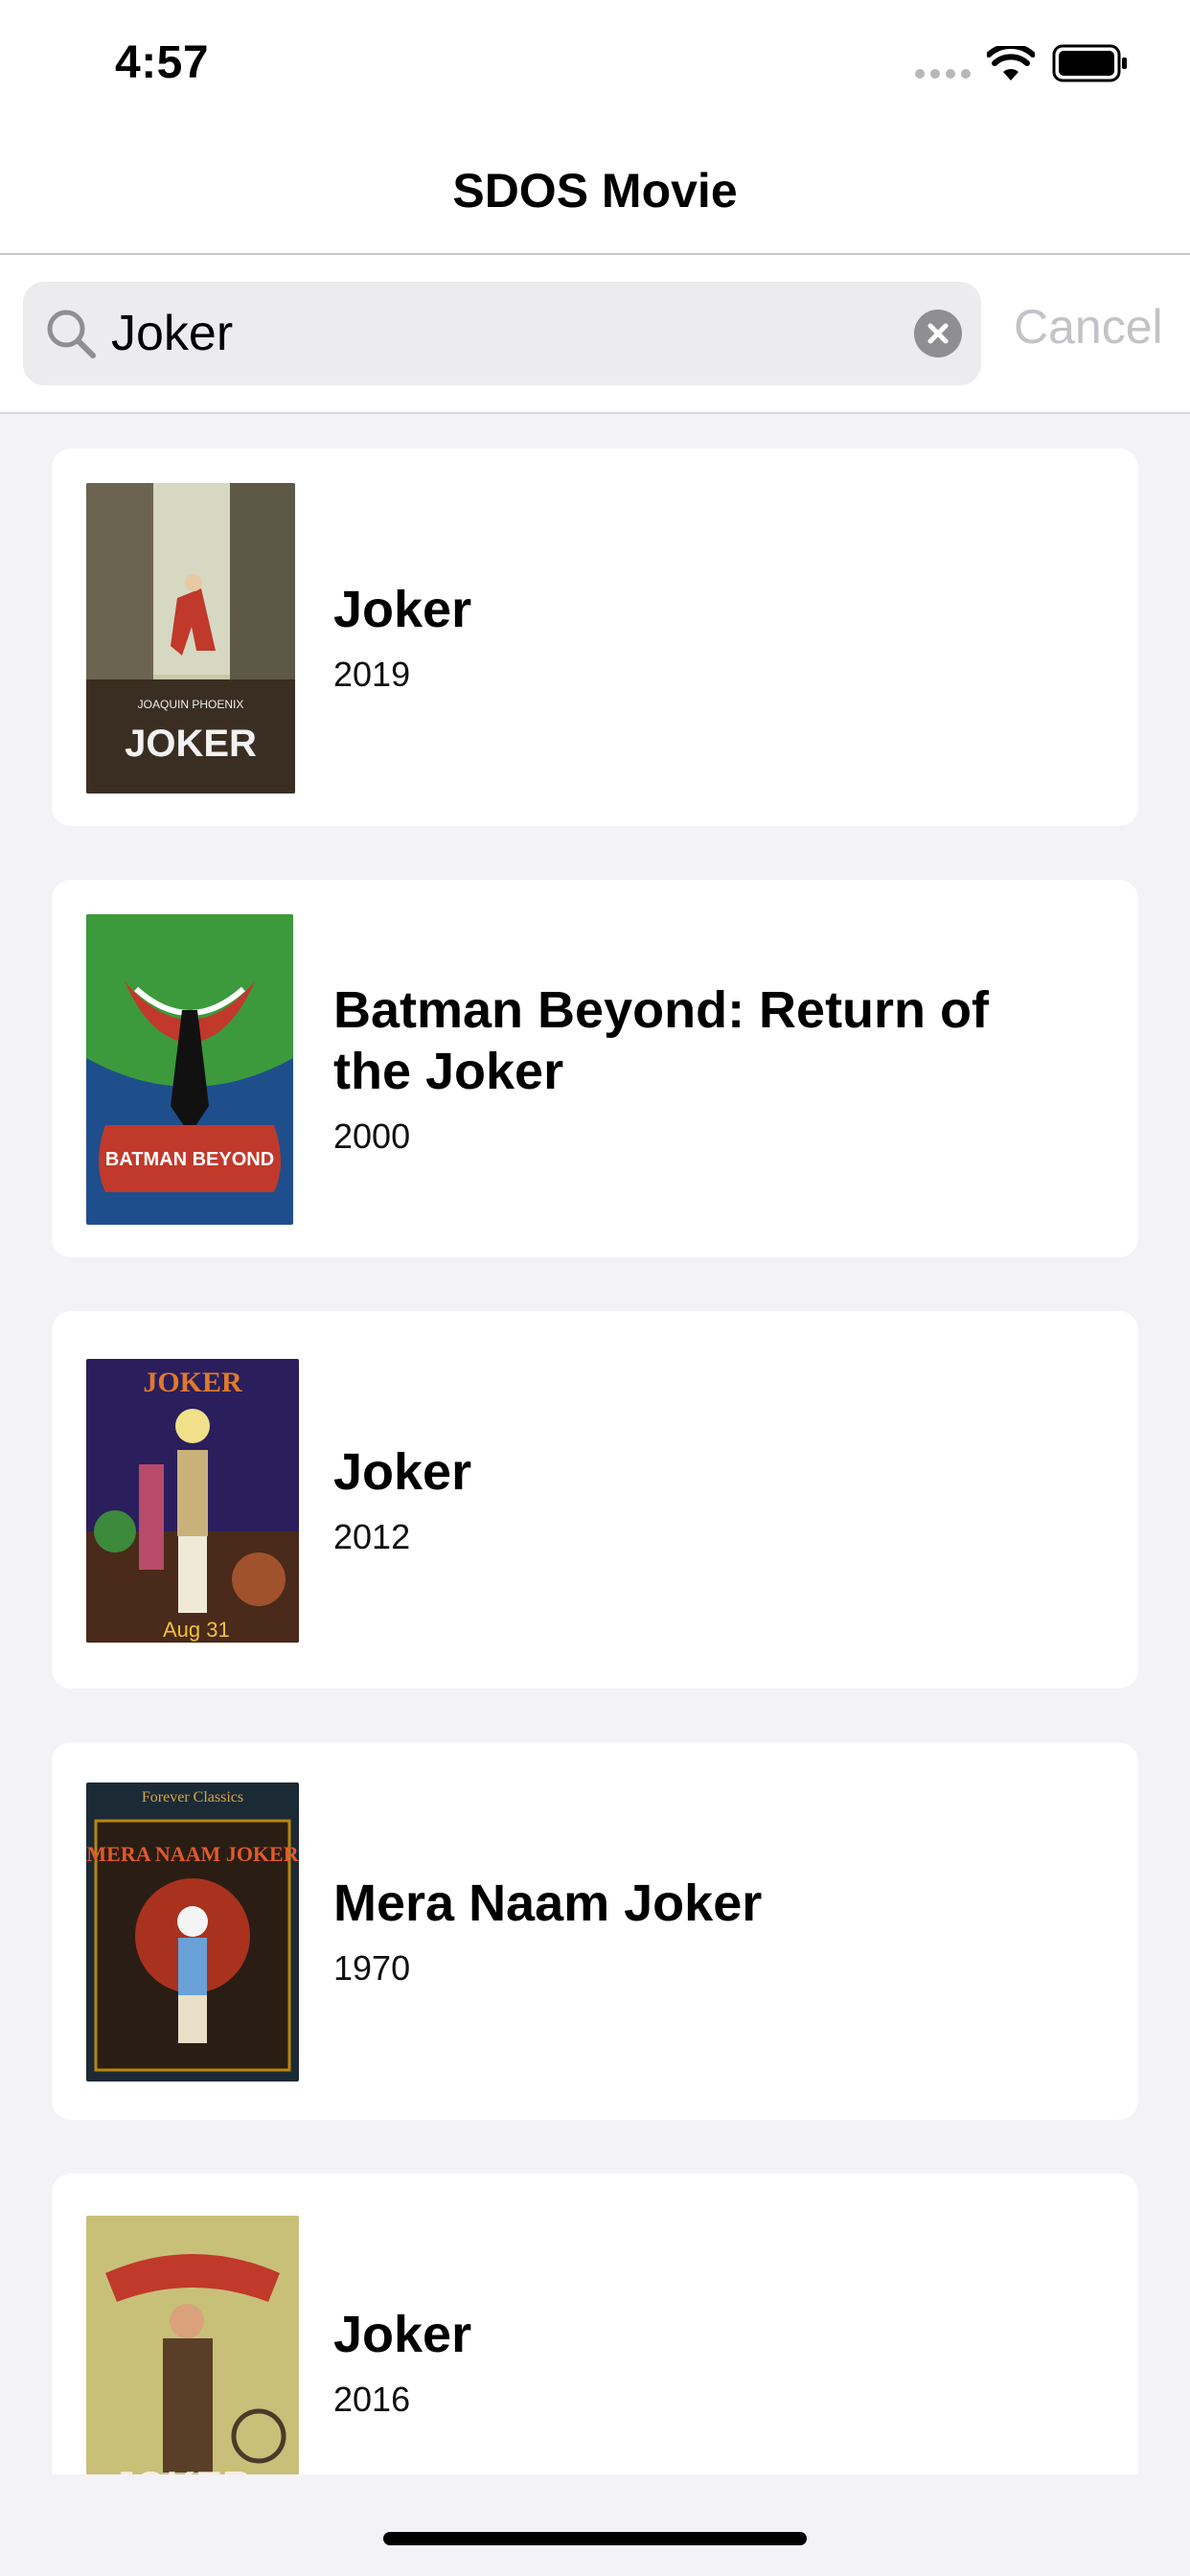 Image resolution: width=1190 pixels, height=2576 pixels. What do you see at coordinates (191, 704) in the screenshot?
I see `svg-text: JOAQUIN PHOENIX` at bounding box center [191, 704].